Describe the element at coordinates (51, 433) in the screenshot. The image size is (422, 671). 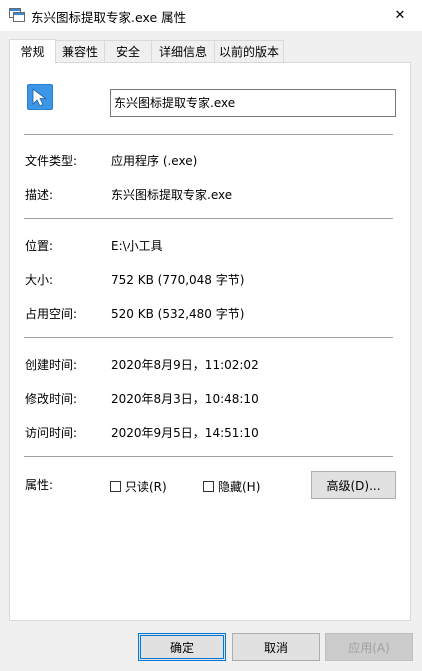
I see `accessed-label: 访问时间:` at that location.